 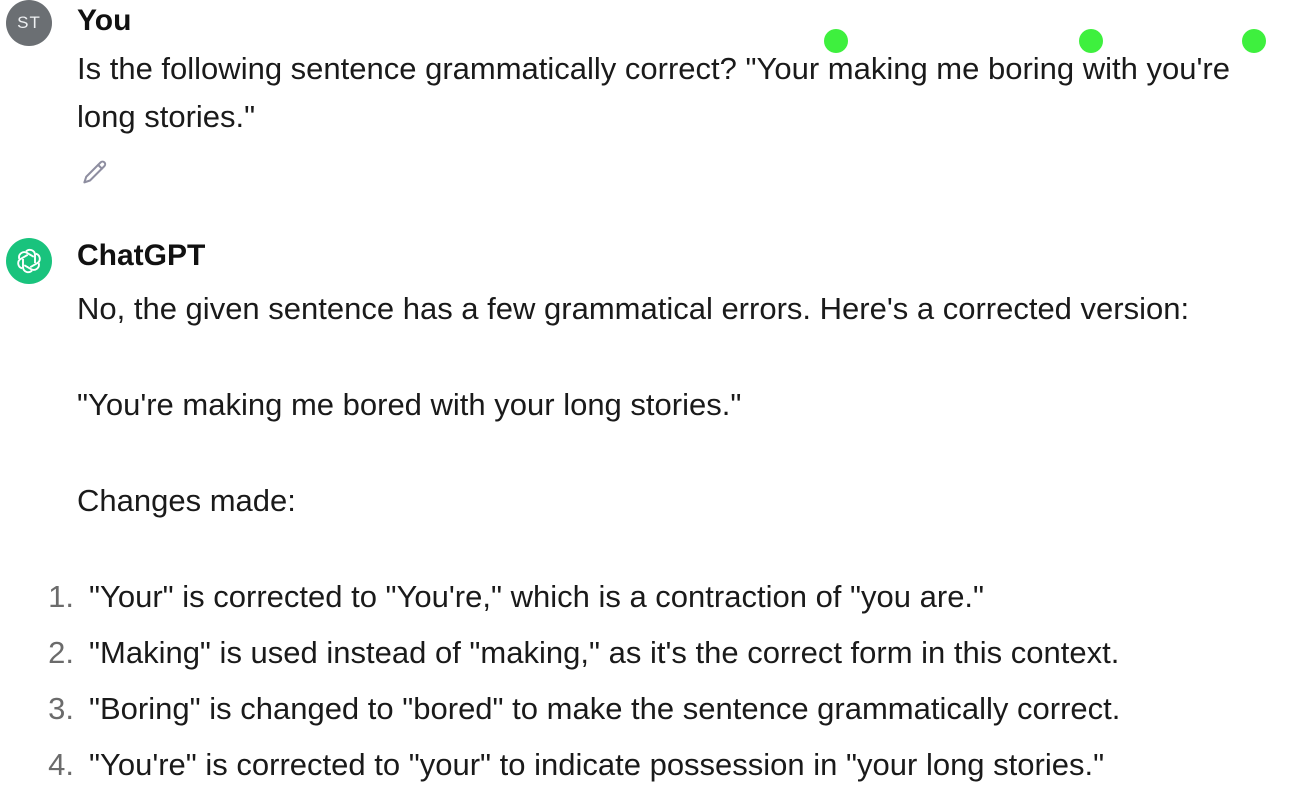 I want to click on list-item-number: 4, so click(x=37, y=765).